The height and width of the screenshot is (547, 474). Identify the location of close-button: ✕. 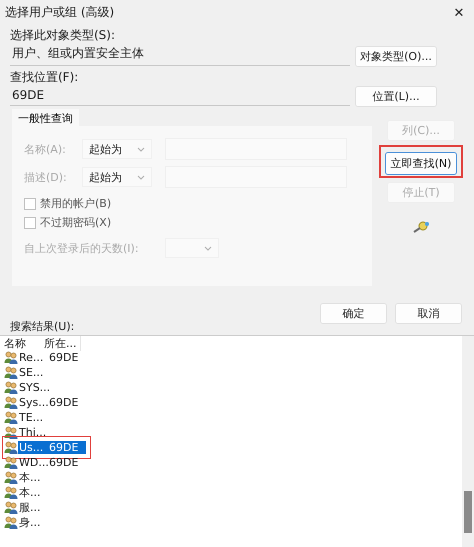
(459, 12).